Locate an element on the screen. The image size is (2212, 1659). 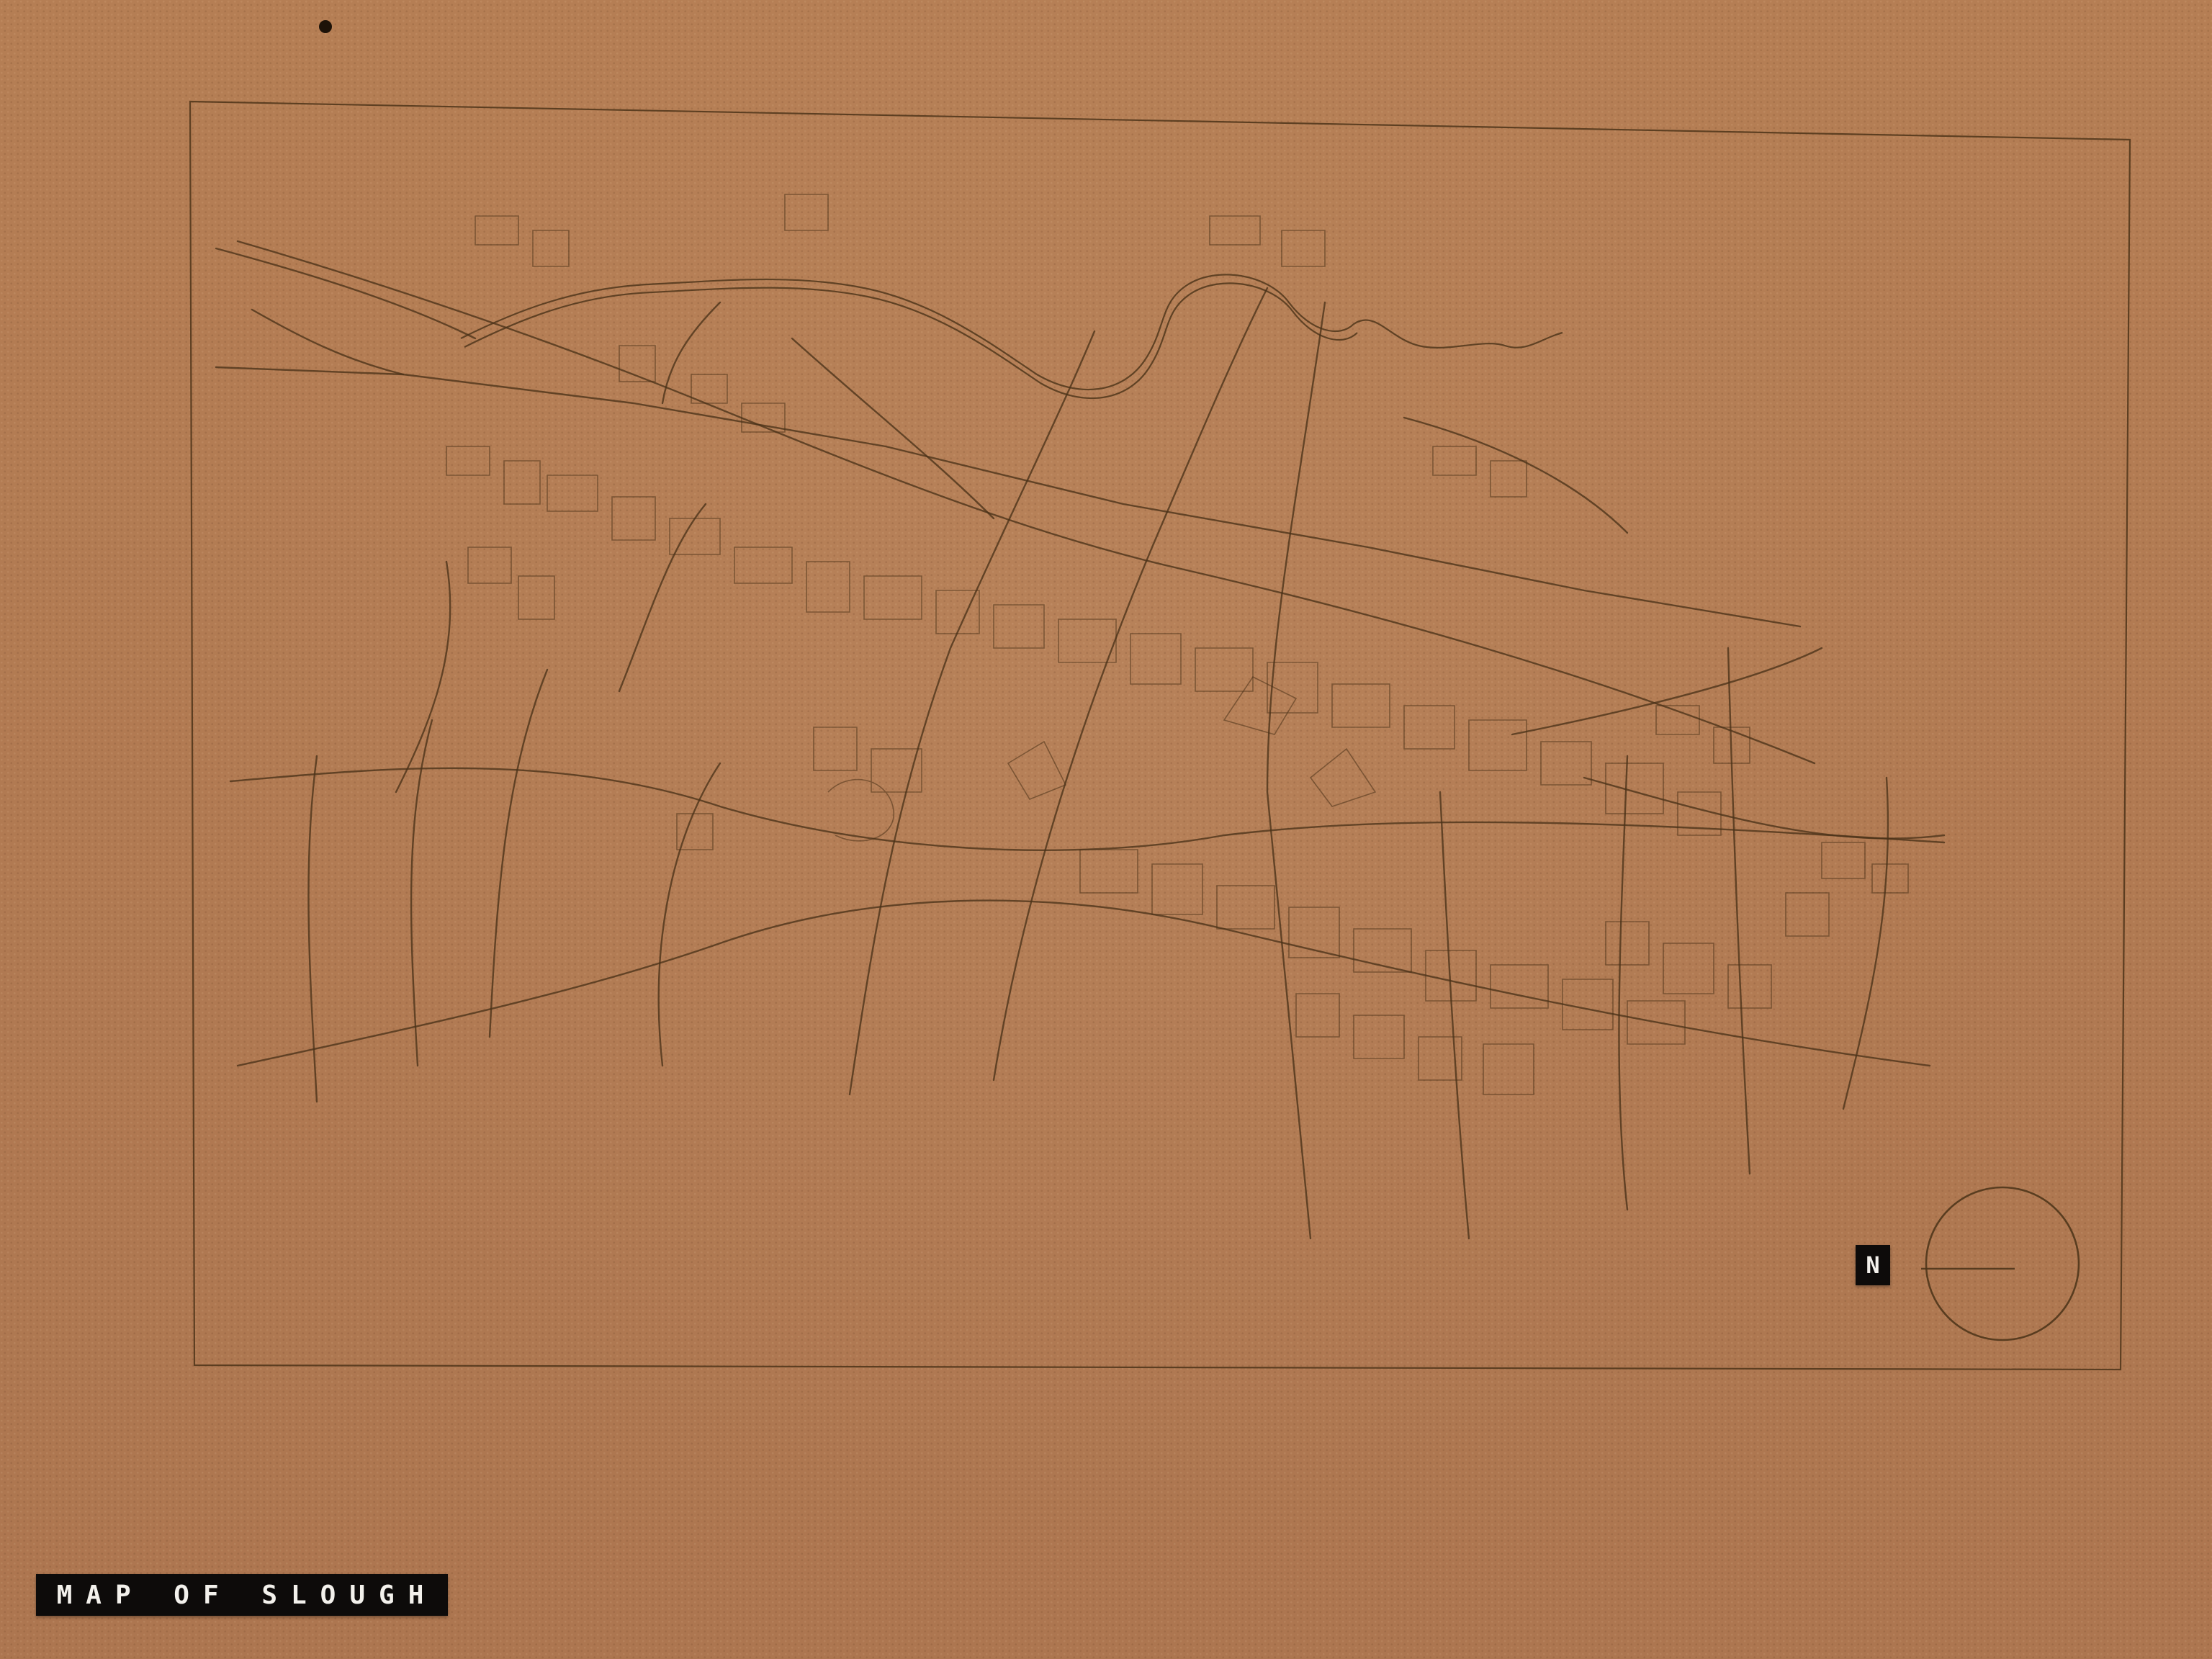
north-label: N is located at coordinates (1873, 1265).